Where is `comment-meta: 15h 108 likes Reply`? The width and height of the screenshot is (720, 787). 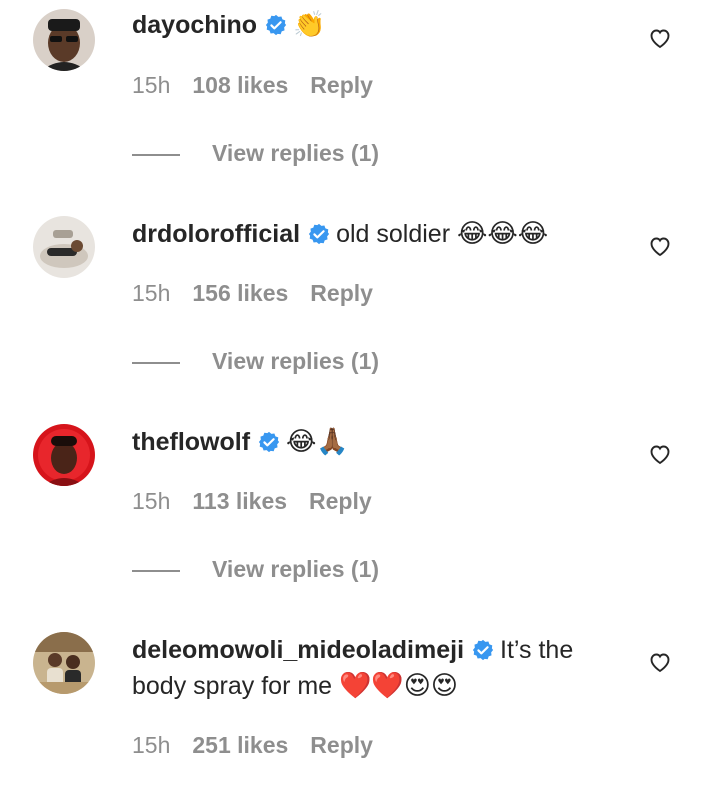
comment-meta: 15h 108 likes Reply is located at coordinates (263, 85).